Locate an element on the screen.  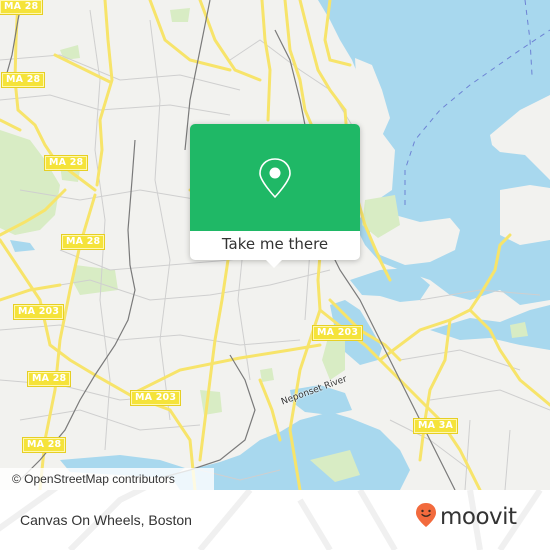
take-me-there-button: Take me there is located at coordinates (275, 245).